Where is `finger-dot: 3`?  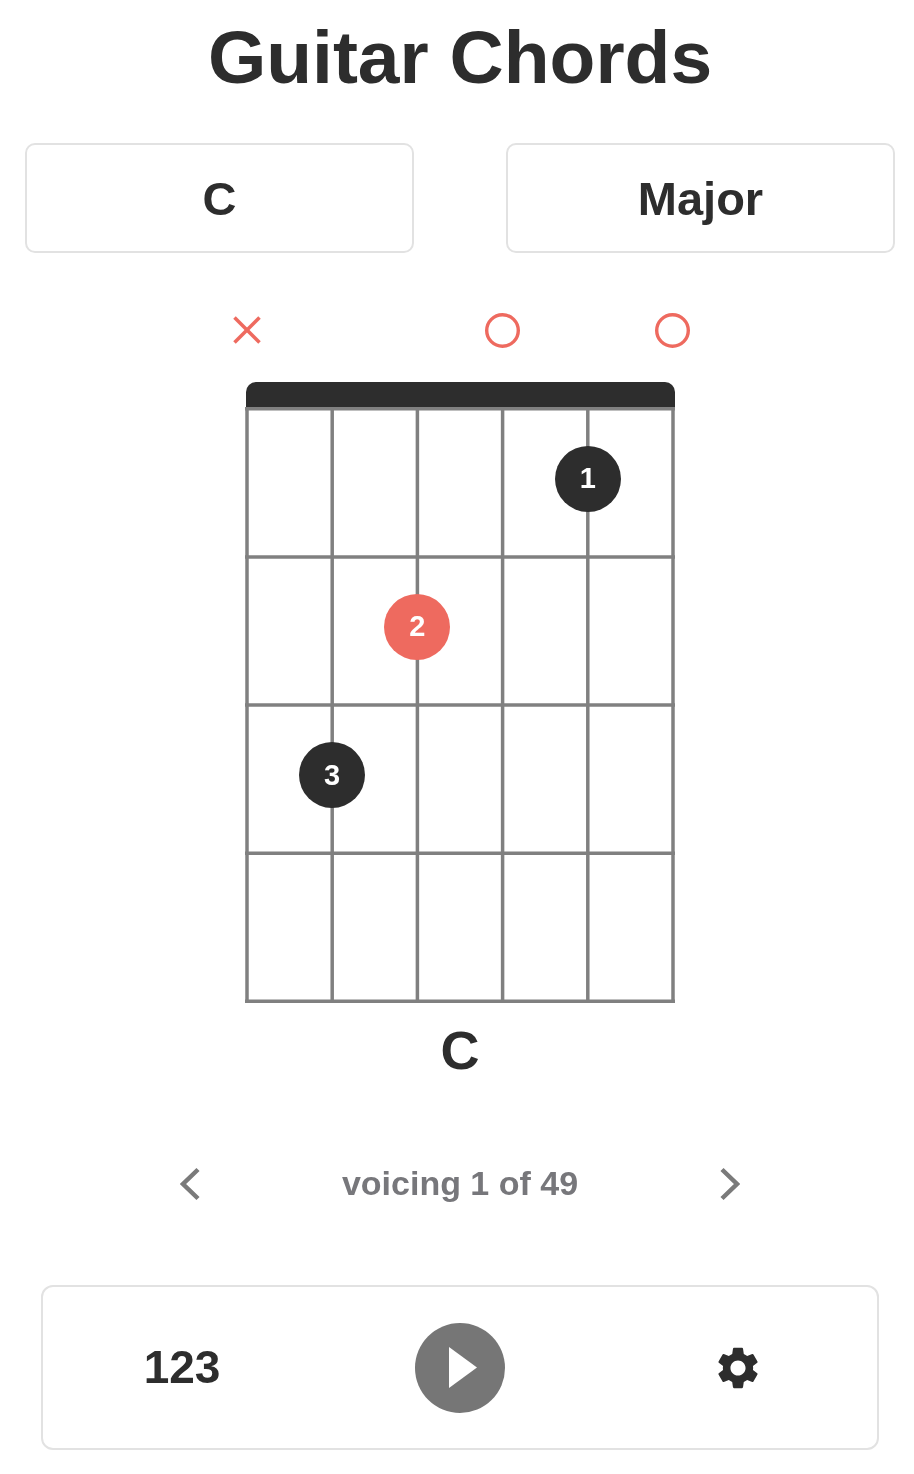
finger-dot: 3 is located at coordinates (332, 775).